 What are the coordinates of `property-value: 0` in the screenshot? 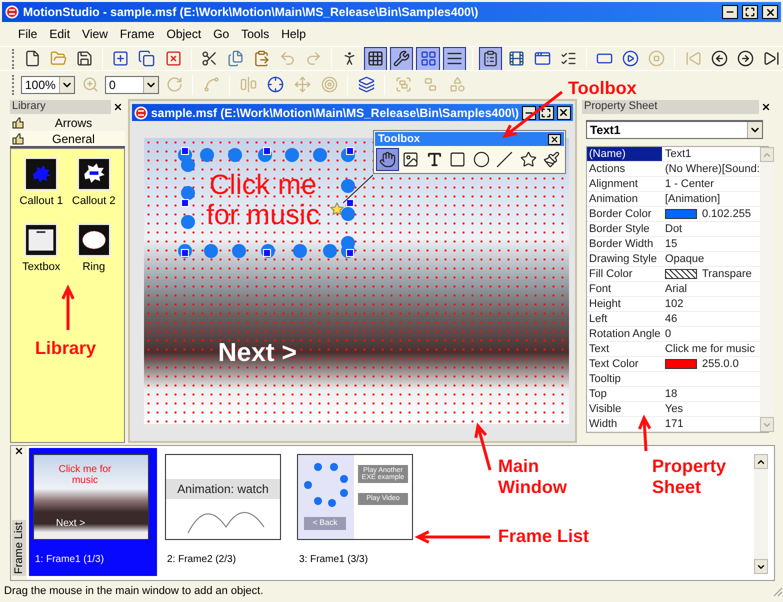 It's located at (668, 334).